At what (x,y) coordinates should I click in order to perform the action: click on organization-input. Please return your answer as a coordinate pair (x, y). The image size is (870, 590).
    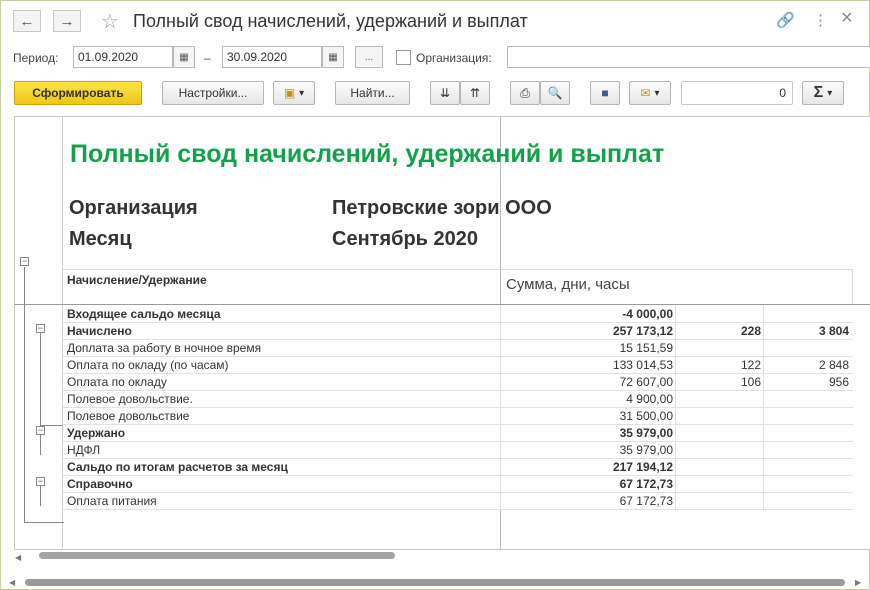
    Looking at the image, I should click on (688, 57).